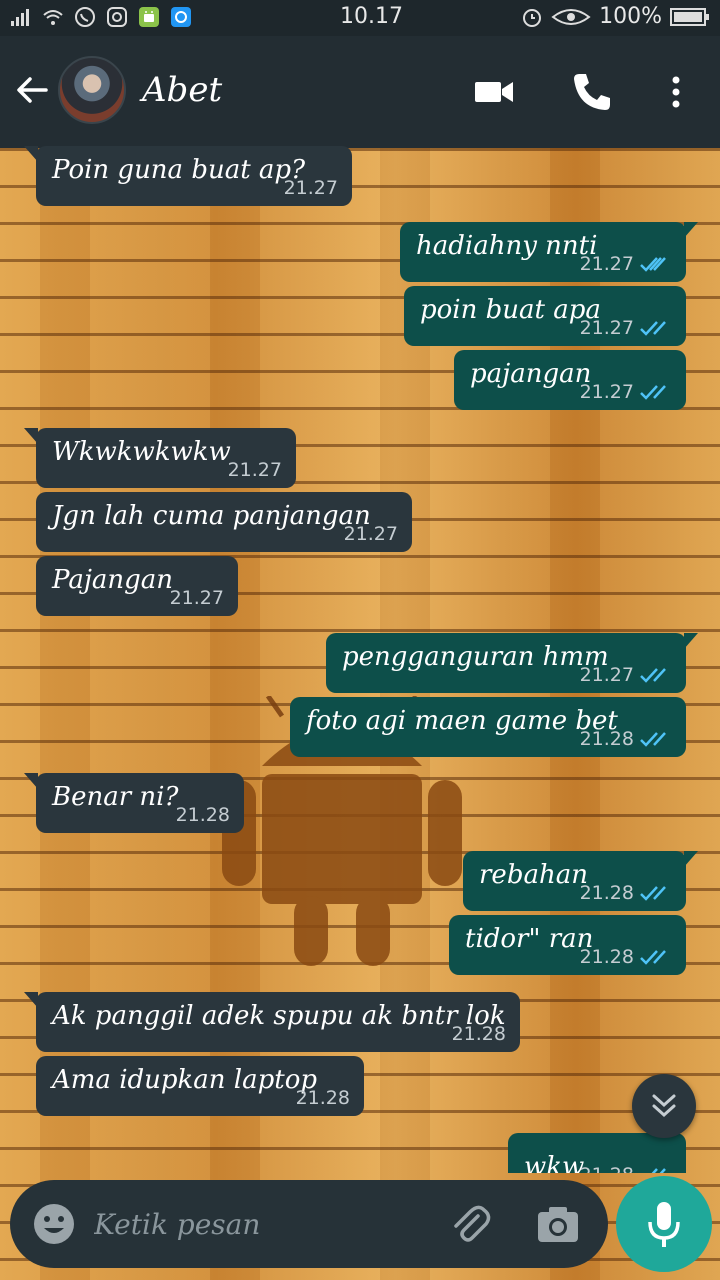  I want to click on message-incoming: Benar ni? 21.28, so click(134, 803).